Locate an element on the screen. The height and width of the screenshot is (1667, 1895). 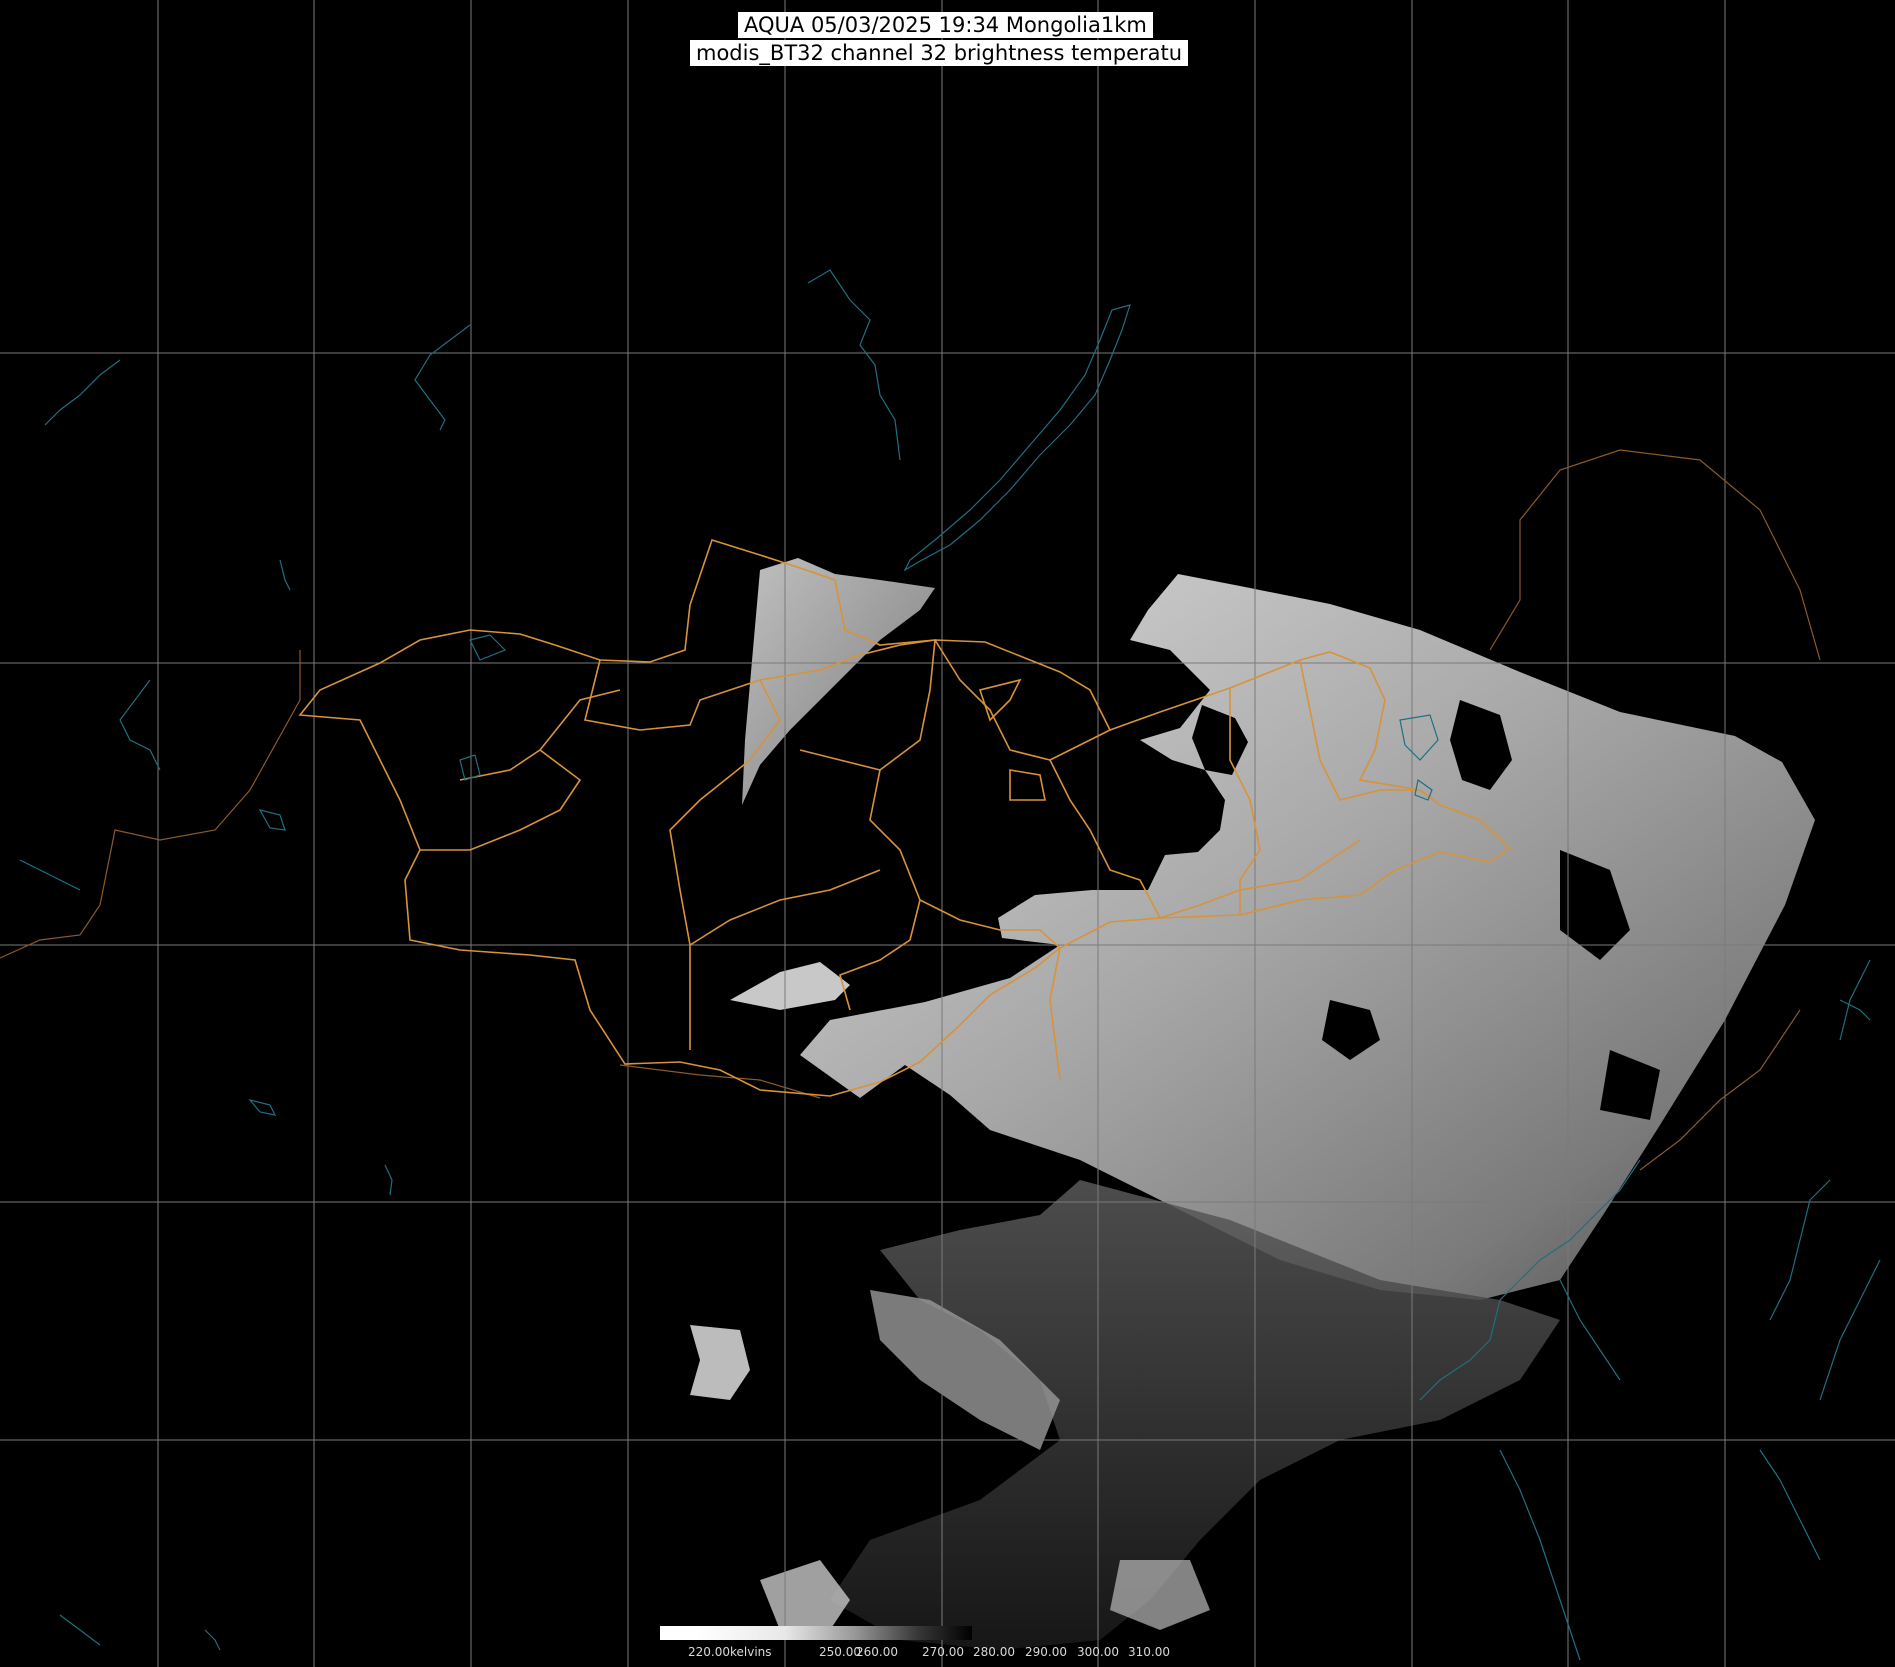
colorbar-label: 300.00 is located at coordinates (1098, 1652).